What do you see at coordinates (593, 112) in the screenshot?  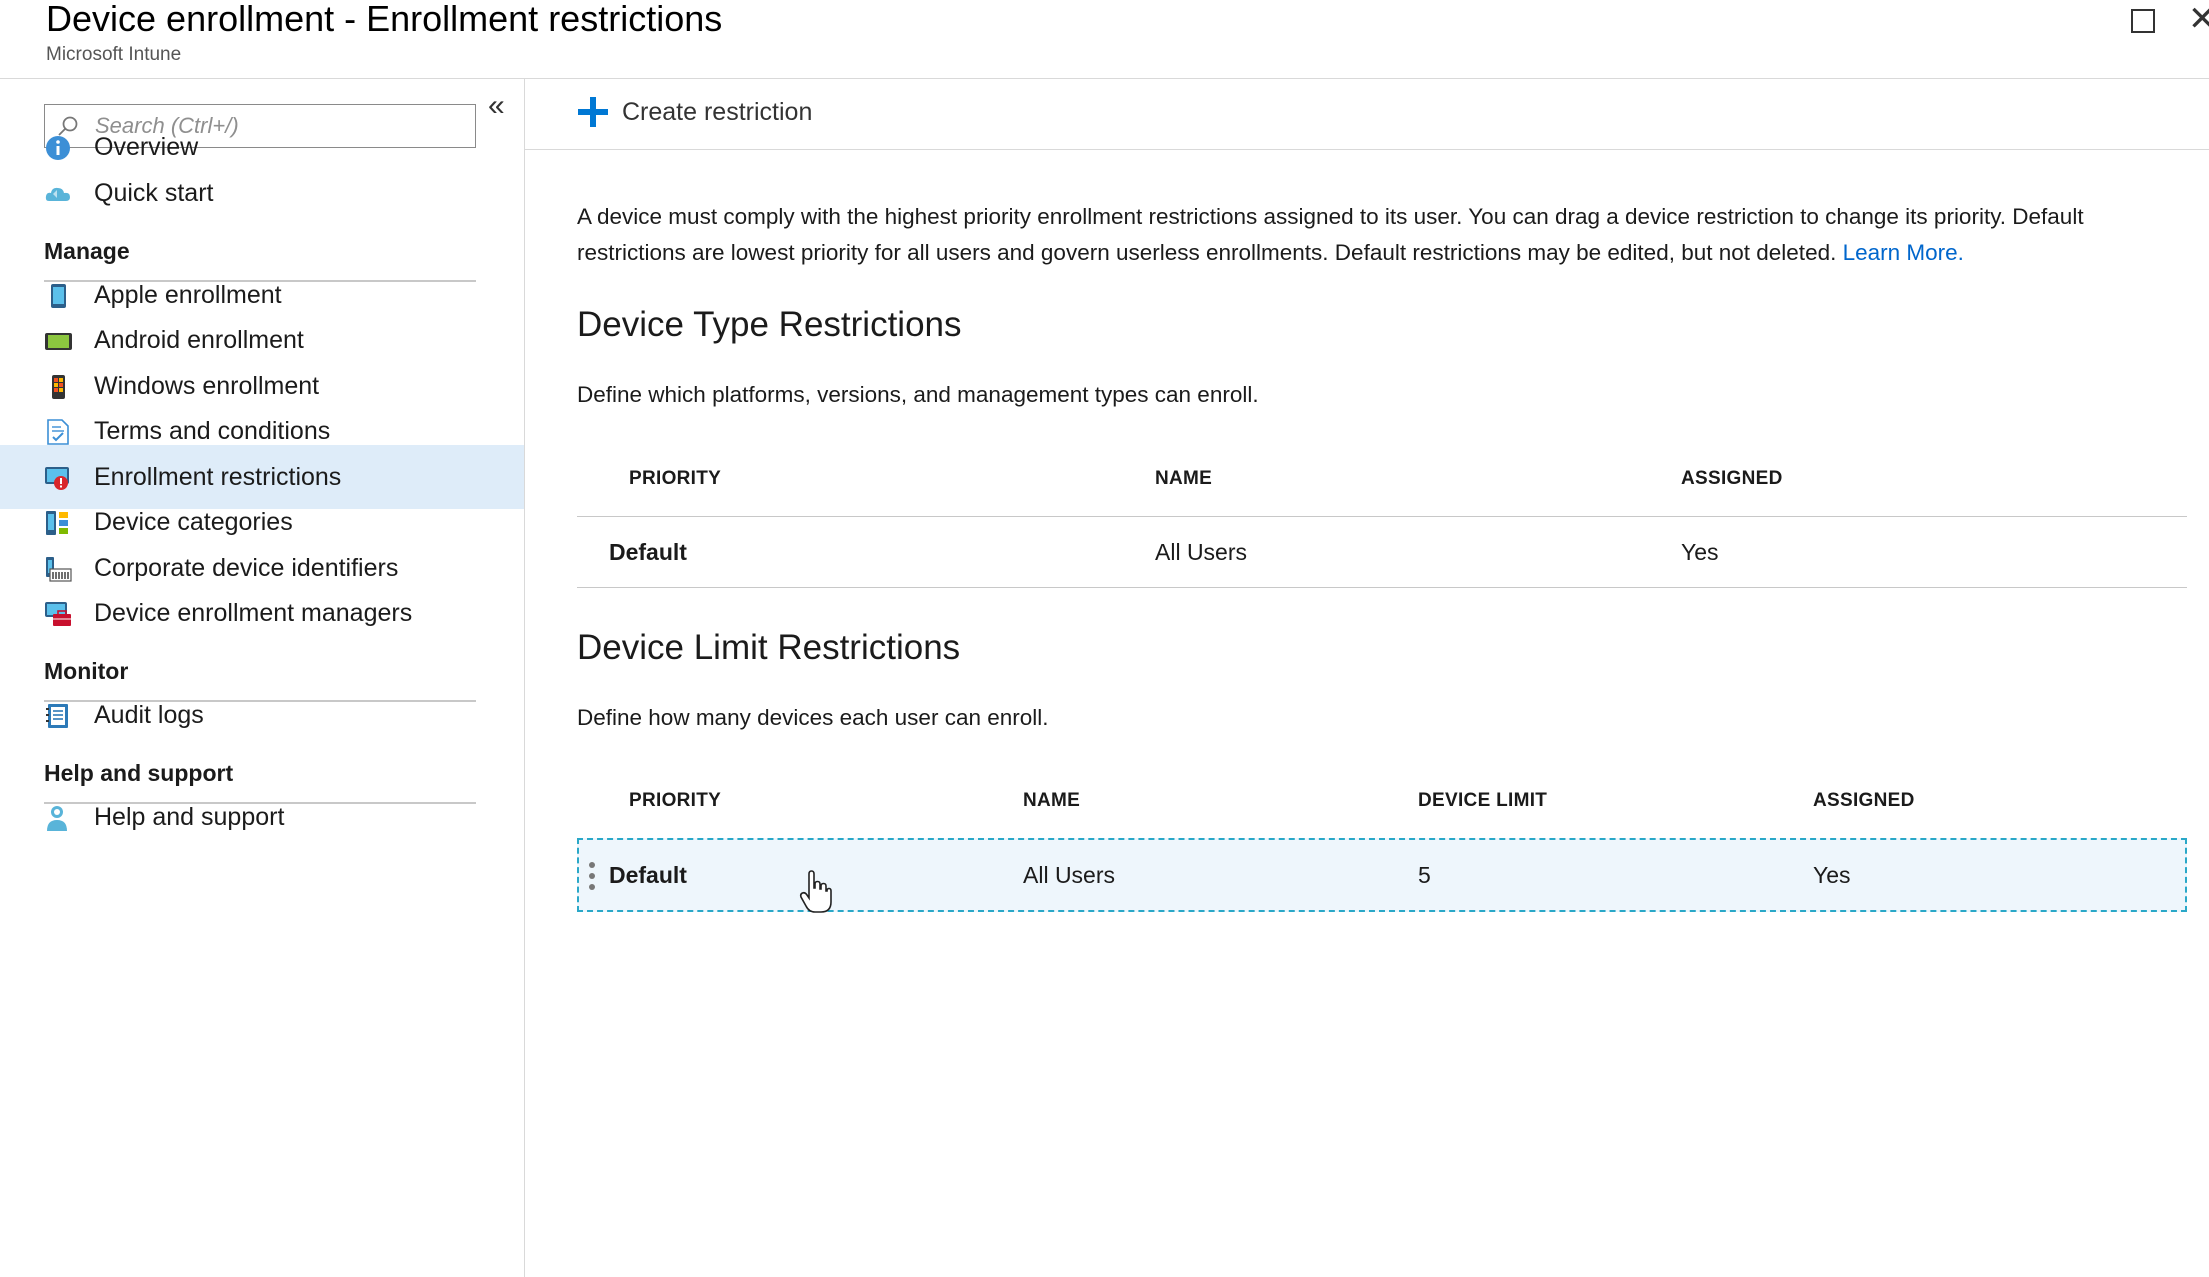 I see `plus-icon` at bounding box center [593, 112].